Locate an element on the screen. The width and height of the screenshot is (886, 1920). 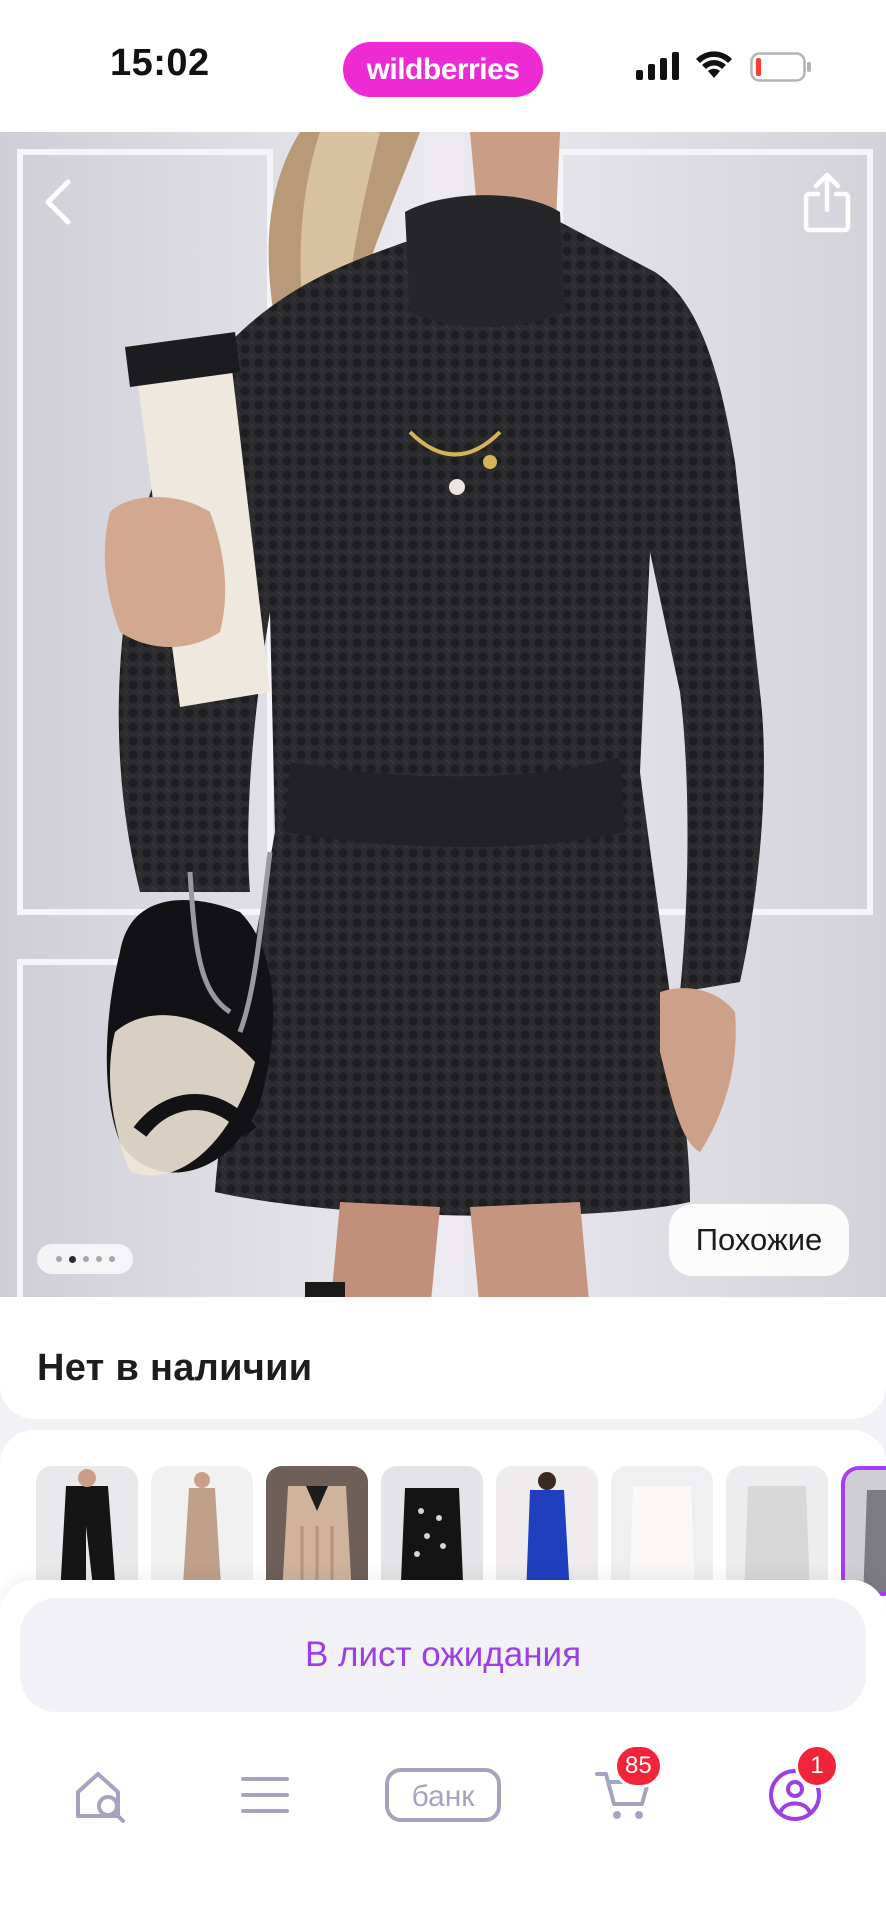
bank-icon: банк is located at coordinates (443, 1795).